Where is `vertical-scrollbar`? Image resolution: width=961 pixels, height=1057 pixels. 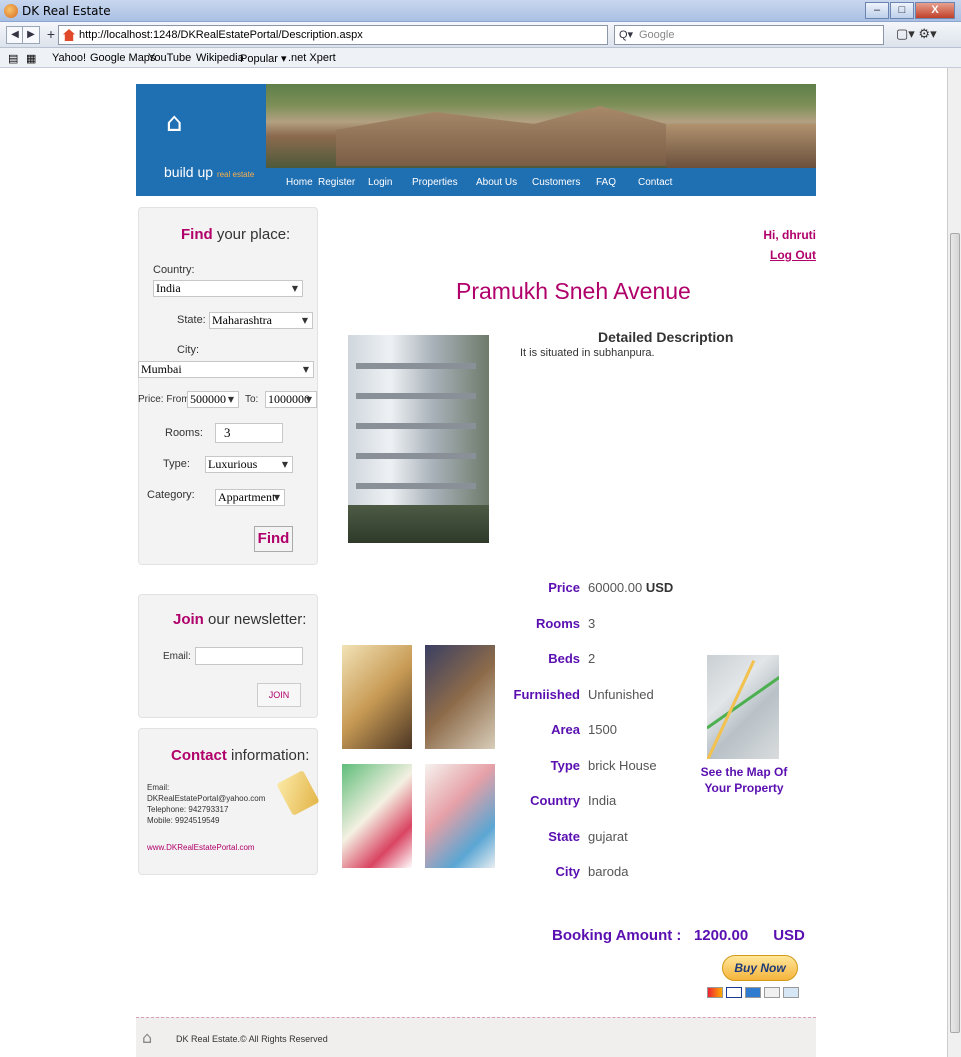 vertical-scrollbar is located at coordinates (954, 562).